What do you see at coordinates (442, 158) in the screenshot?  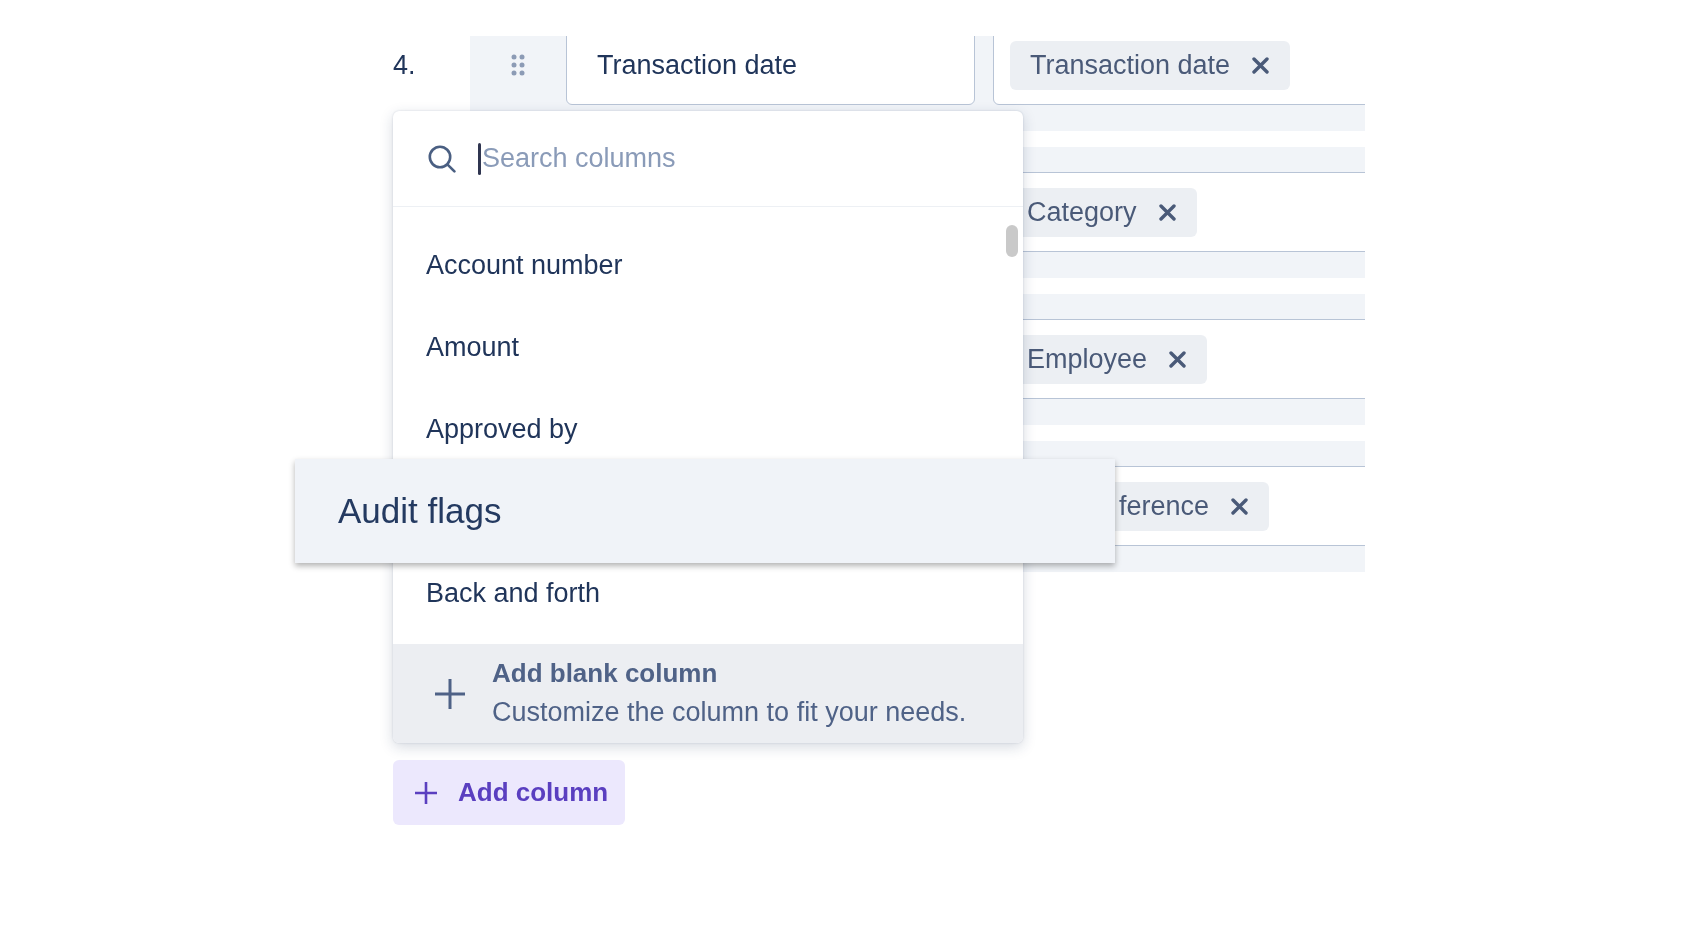 I see `search-icon` at bounding box center [442, 158].